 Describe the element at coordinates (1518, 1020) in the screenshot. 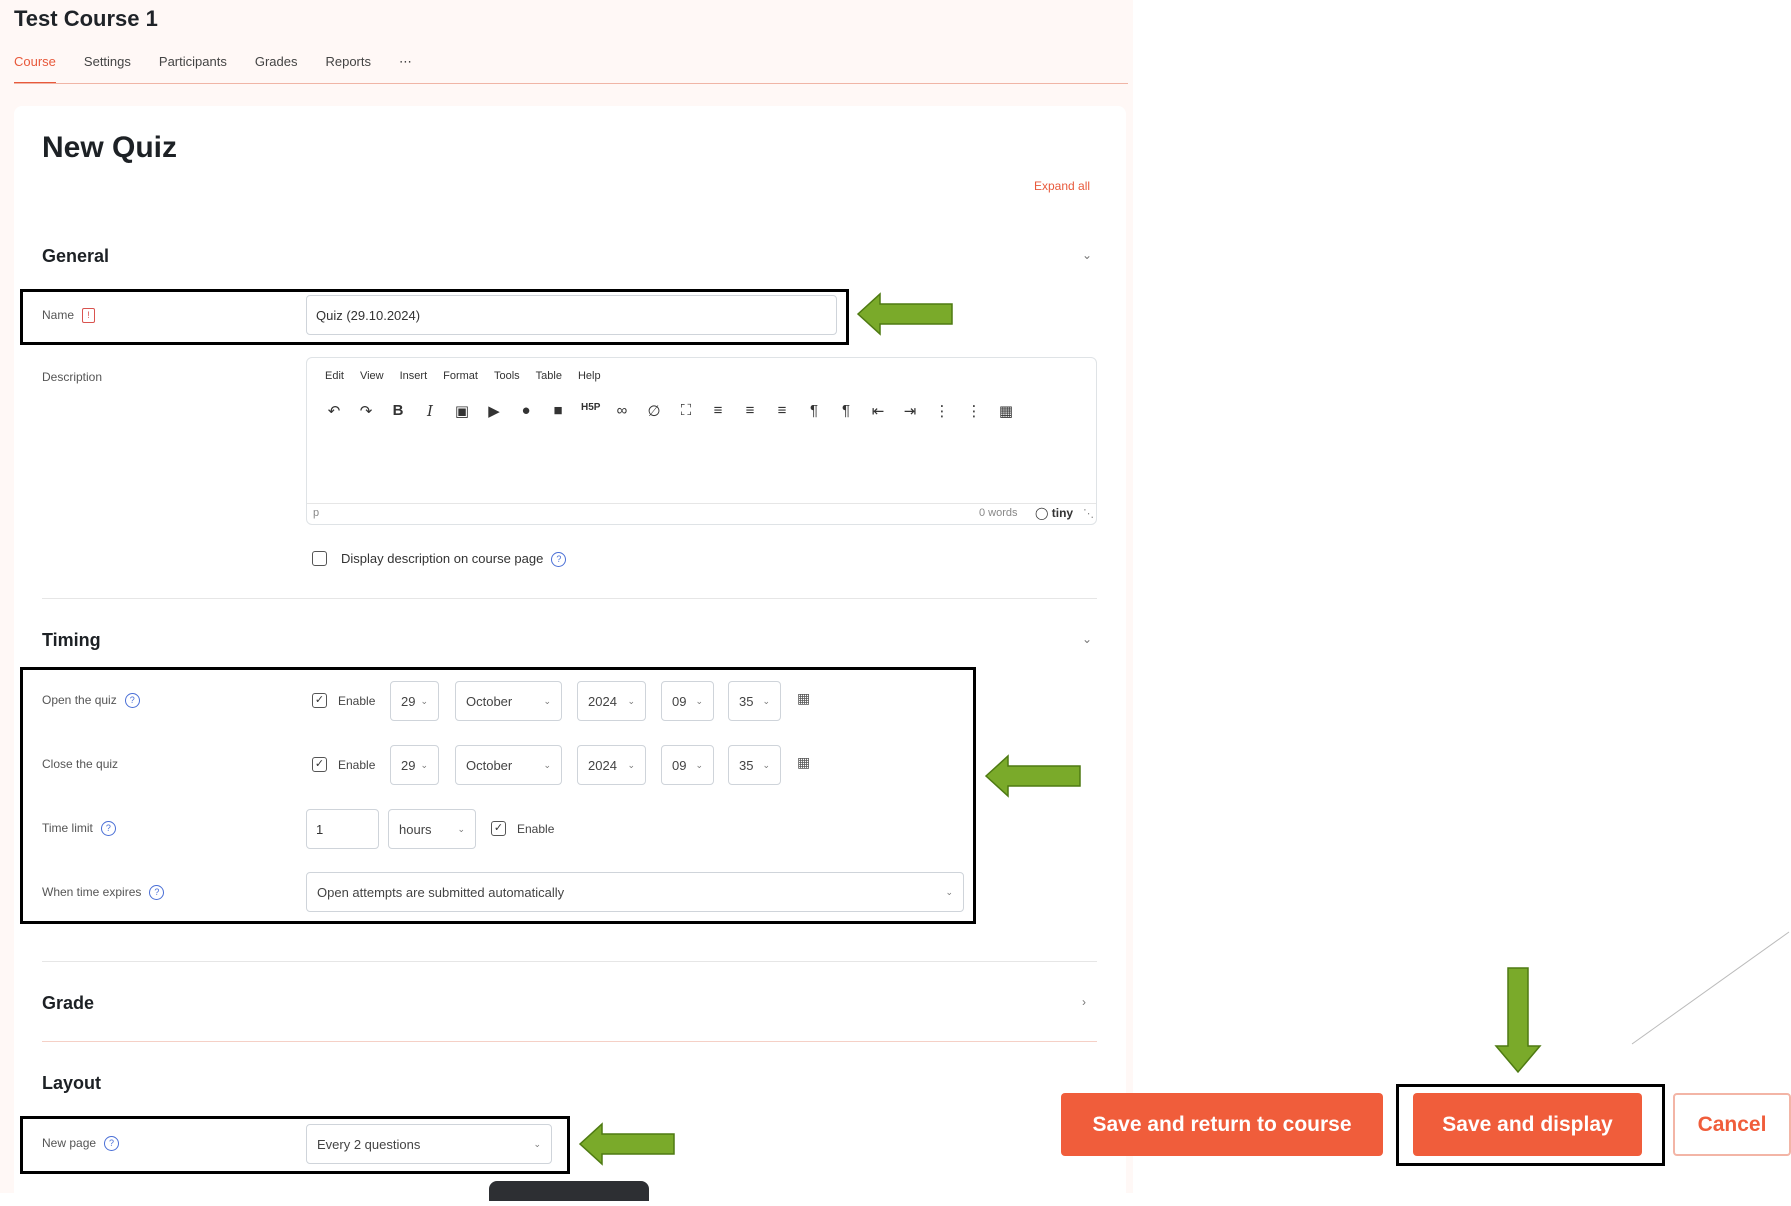

I see `arrow-down-icon` at that location.